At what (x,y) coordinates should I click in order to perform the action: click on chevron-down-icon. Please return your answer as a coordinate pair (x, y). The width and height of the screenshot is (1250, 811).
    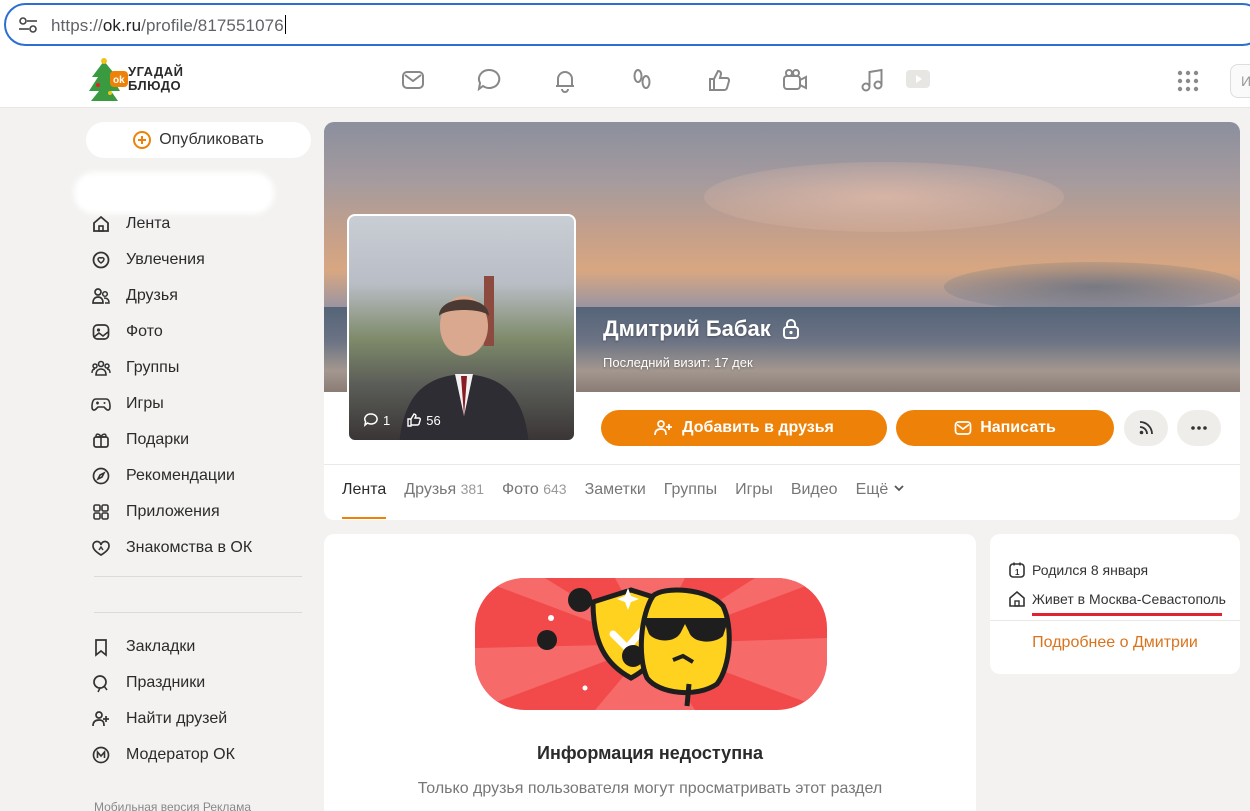
    Looking at the image, I should click on (899, 488).